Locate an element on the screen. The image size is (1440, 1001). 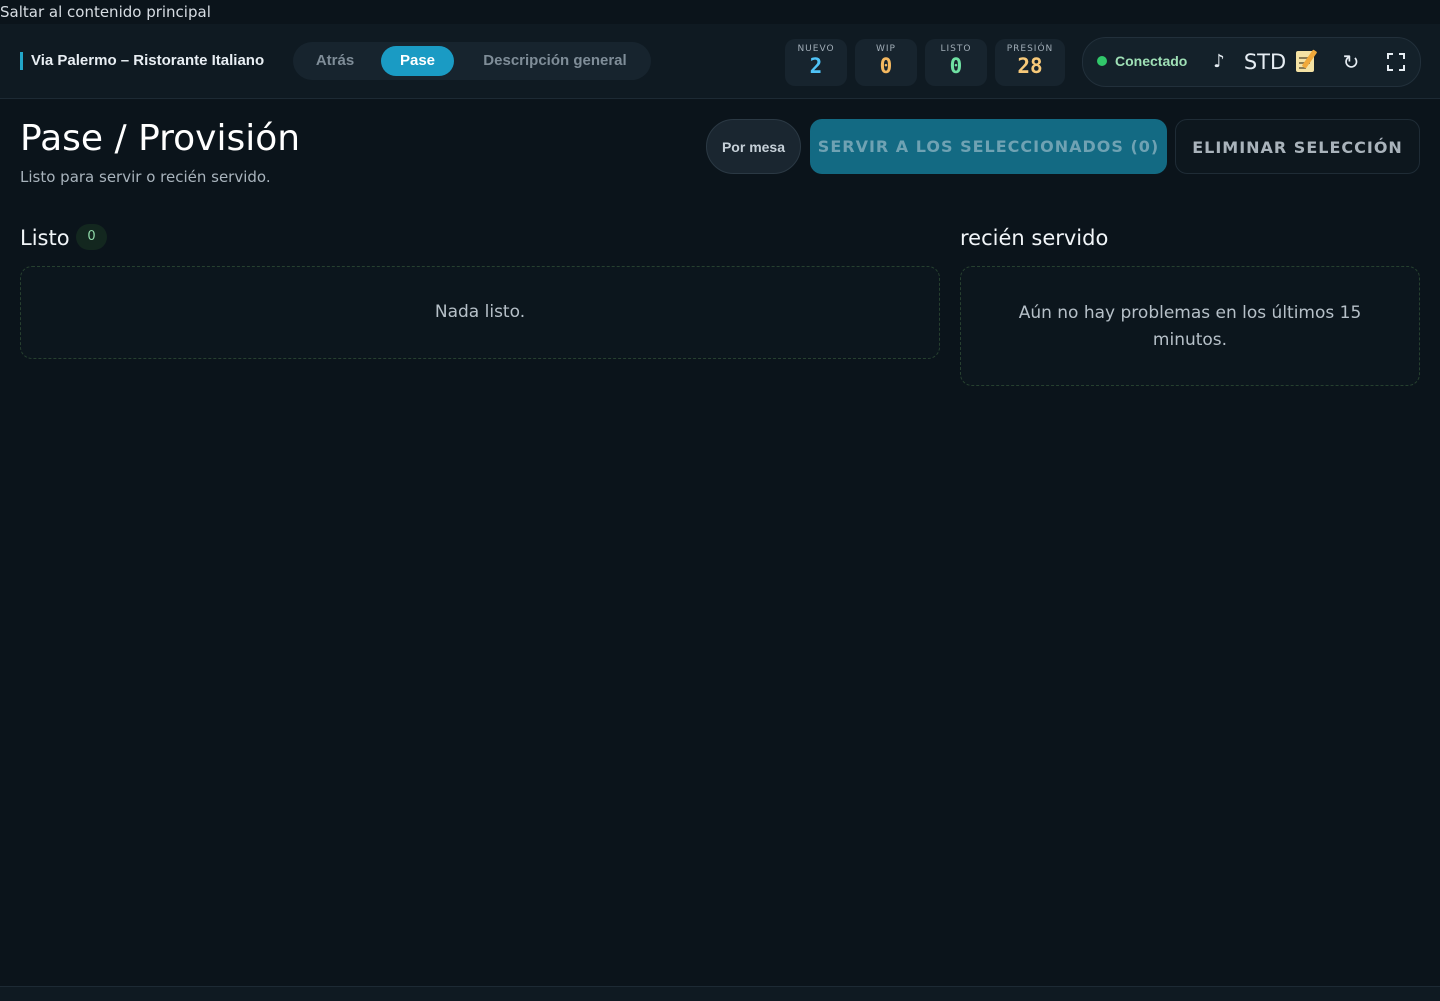
memo-icon is located at coordinates (1307, 62).